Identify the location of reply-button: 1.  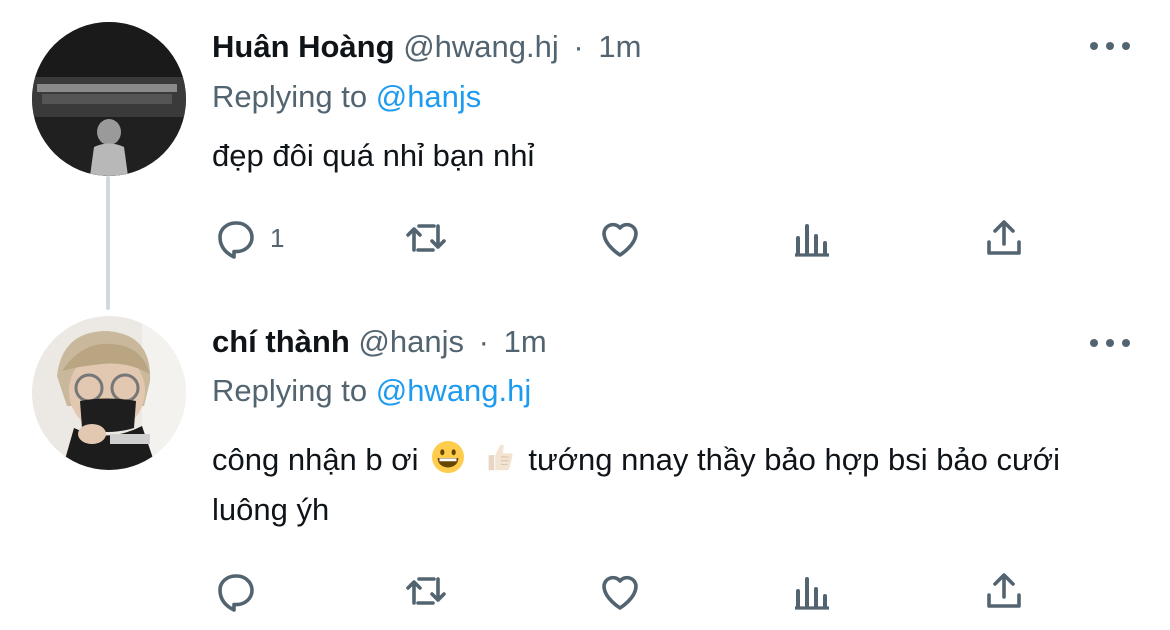
(248, 238).